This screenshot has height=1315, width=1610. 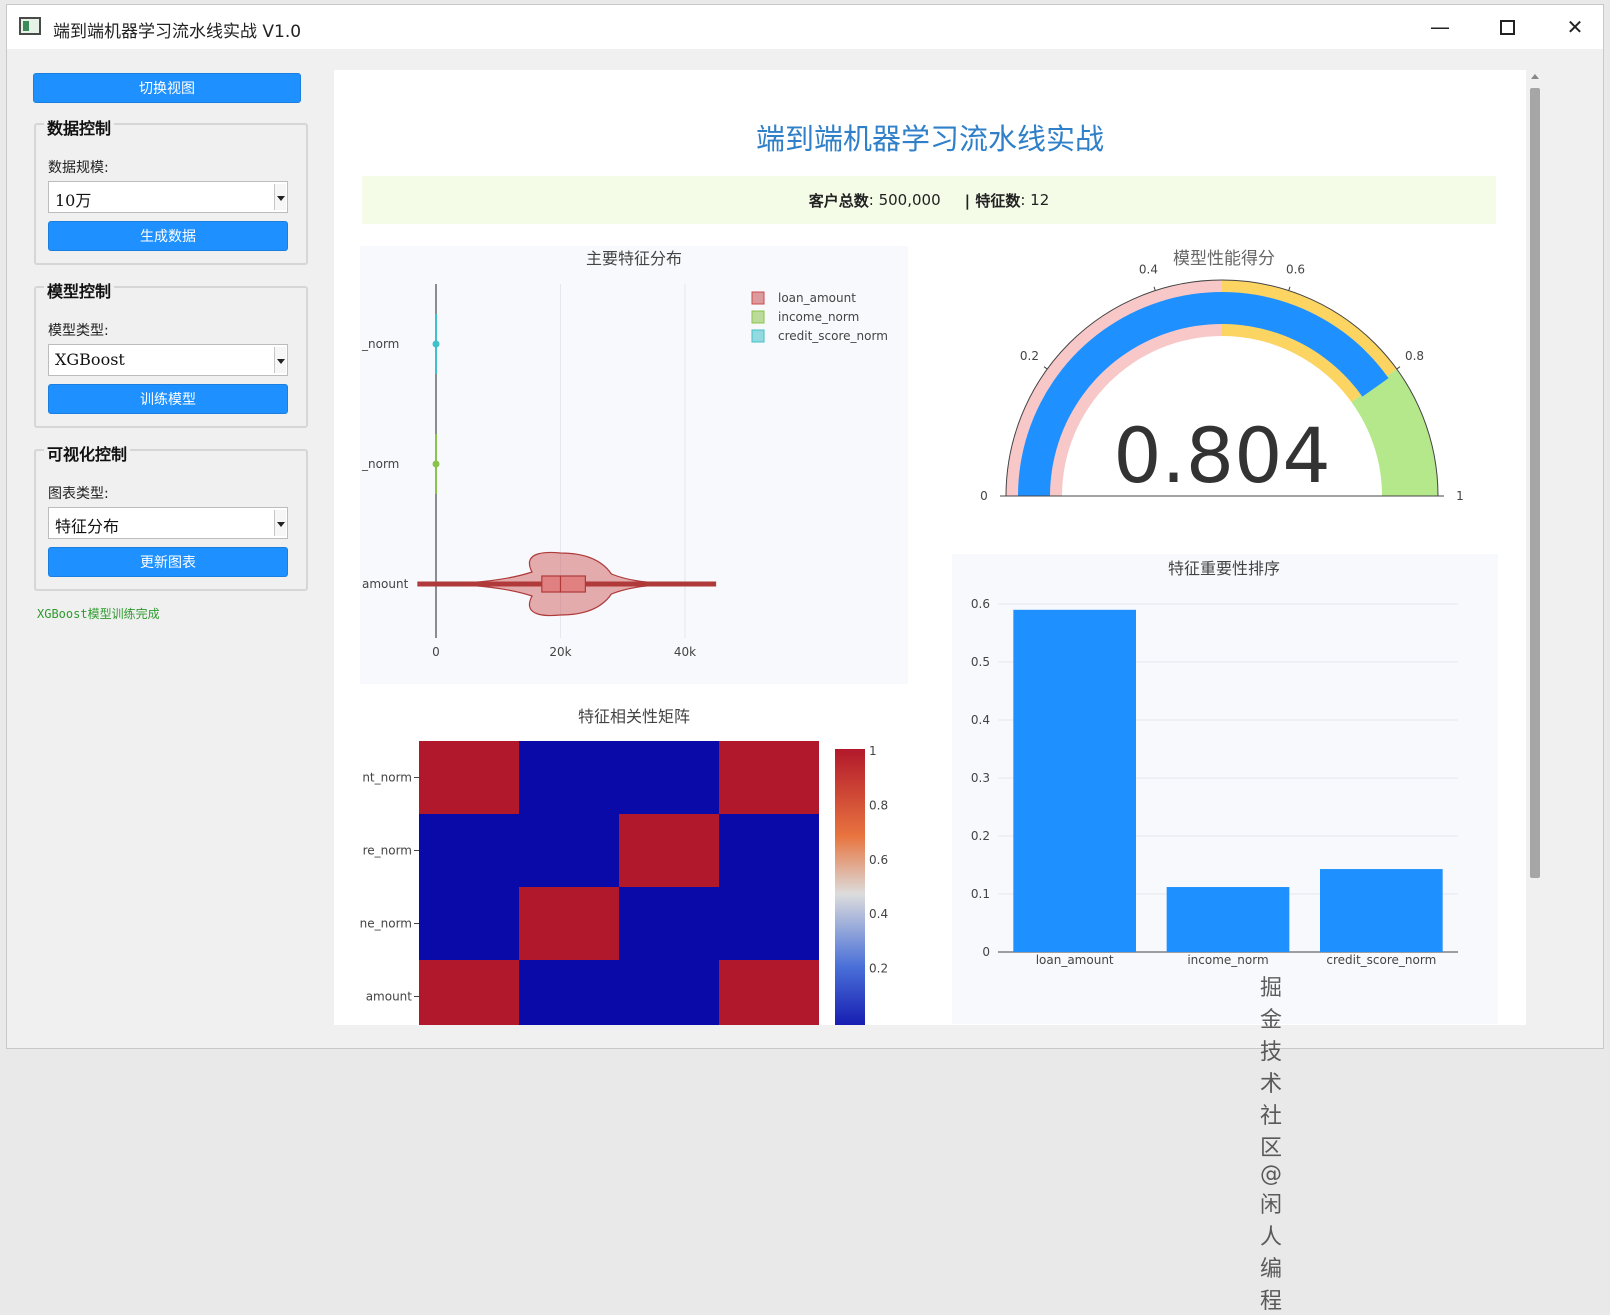 What do you see at coordinates (1222, 376) in the screenshot?
I see `model-score-gauge: 模型性能得分 0 0.2 0.4 0.6 0.8 1 0.804` at bounding box center [1222, 376].